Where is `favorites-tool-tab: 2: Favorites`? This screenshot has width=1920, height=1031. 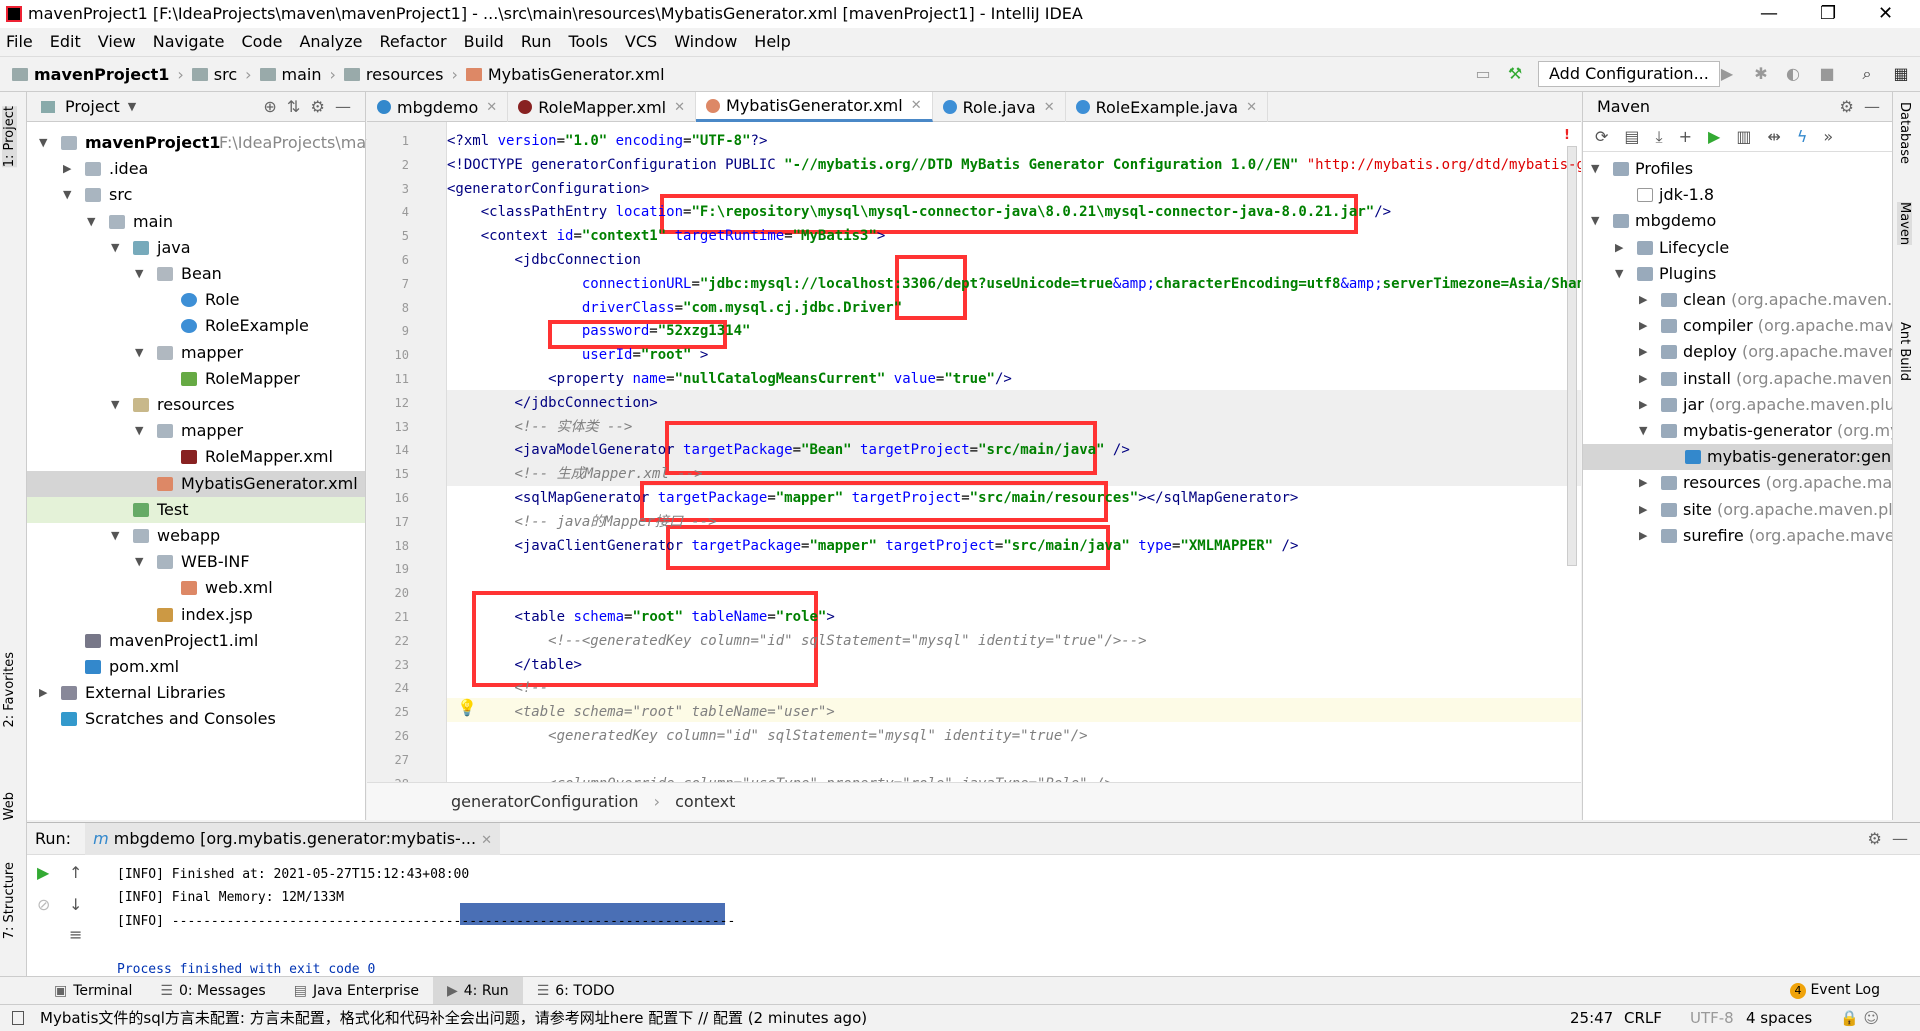
favorites-tool-tab: 2: Favorites is located at coordinates (9, 690).